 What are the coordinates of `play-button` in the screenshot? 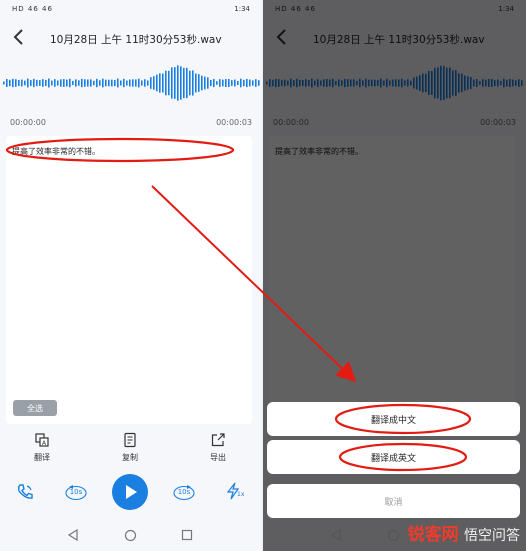 It's located at (130, 492).